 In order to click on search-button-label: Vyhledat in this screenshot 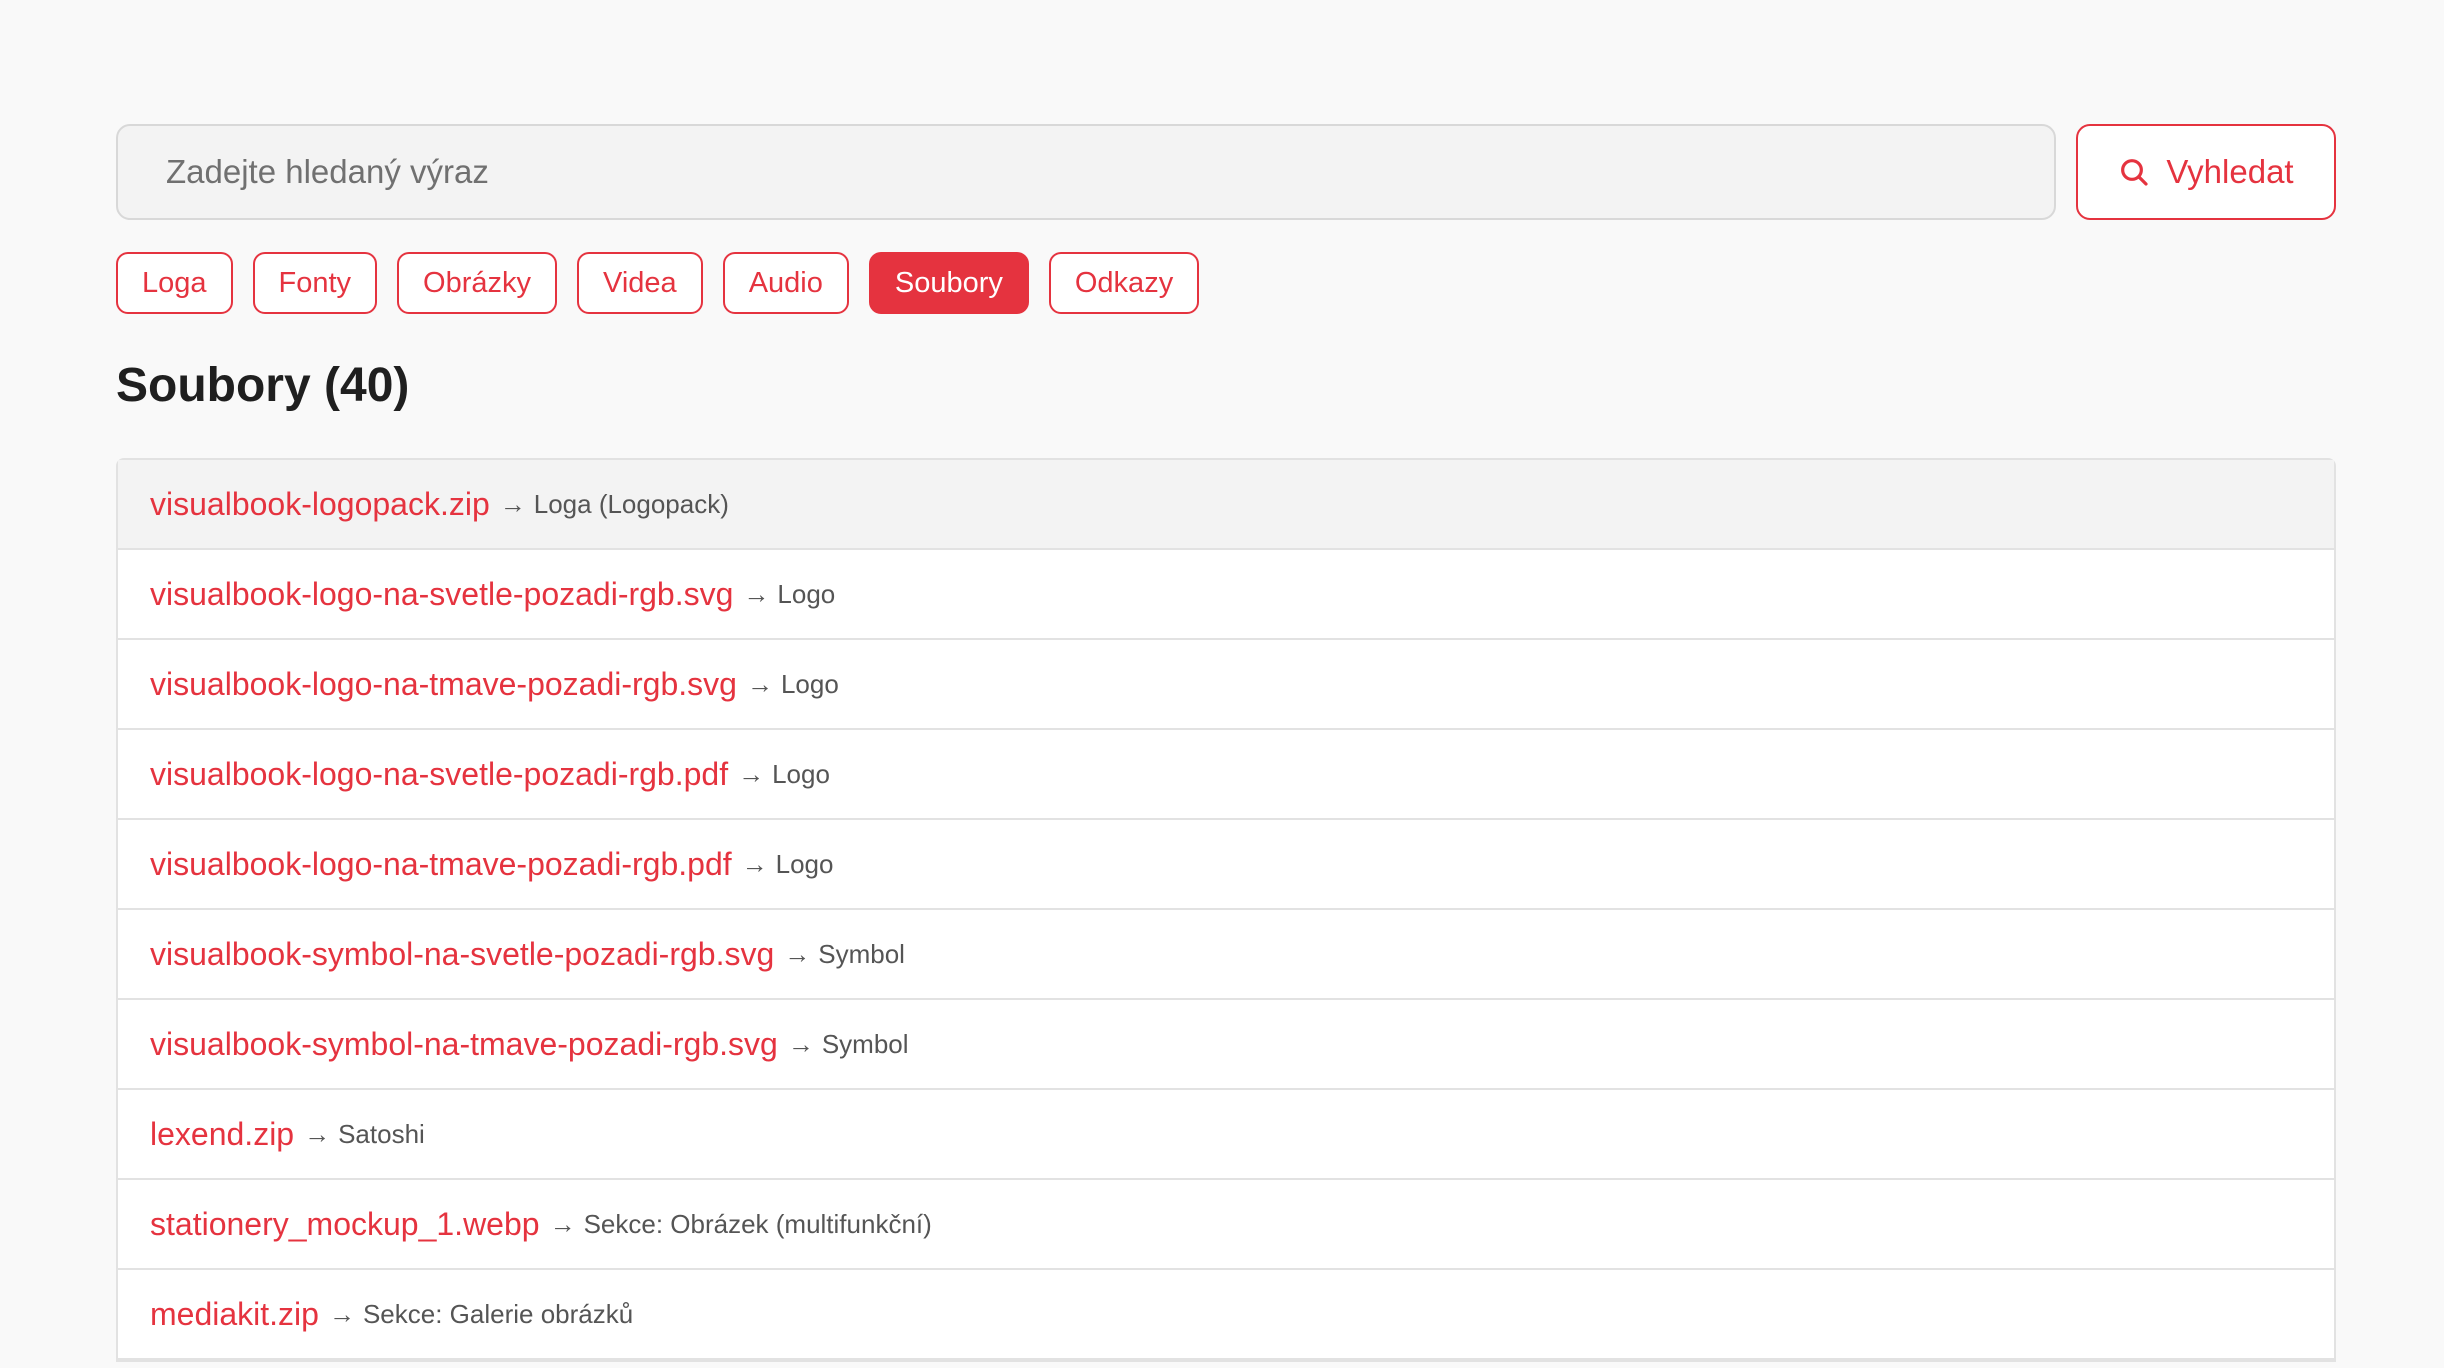, I will do `click(2230, 171)`.